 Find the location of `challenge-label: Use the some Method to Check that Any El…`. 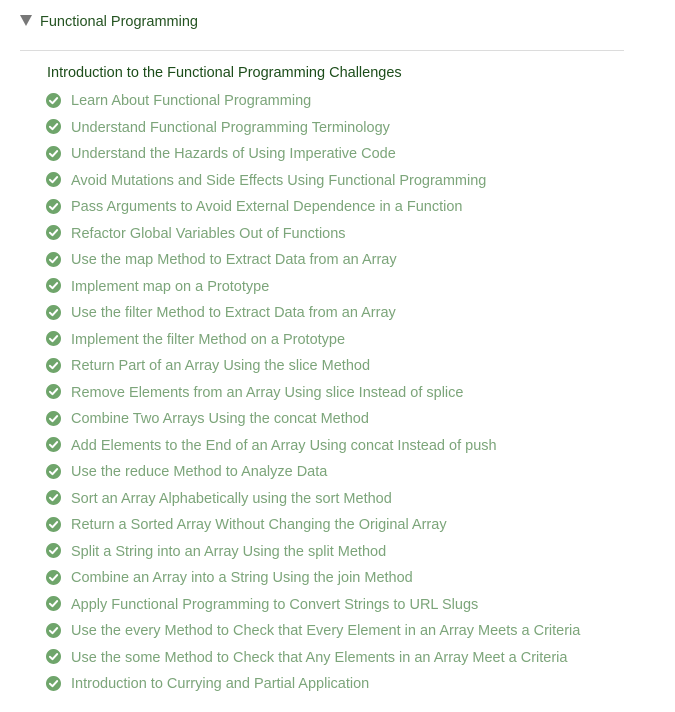

challenge-label: Use the some Method to Check that Any El… is located at coordinates (319, 657).